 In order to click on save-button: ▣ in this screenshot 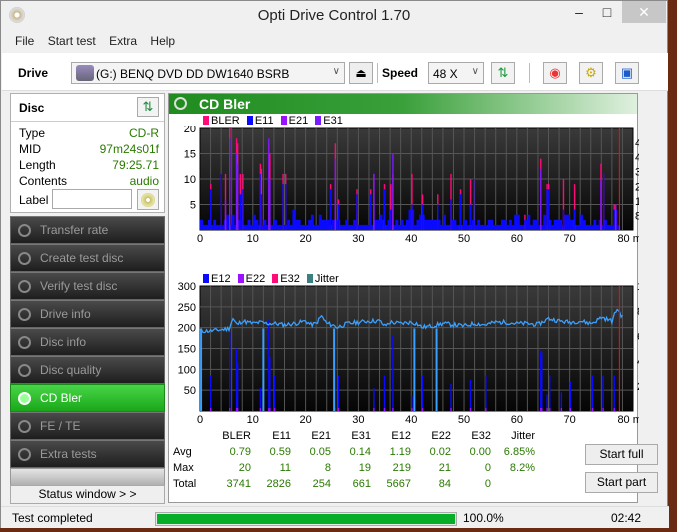, I will do `click(627, 73)`.